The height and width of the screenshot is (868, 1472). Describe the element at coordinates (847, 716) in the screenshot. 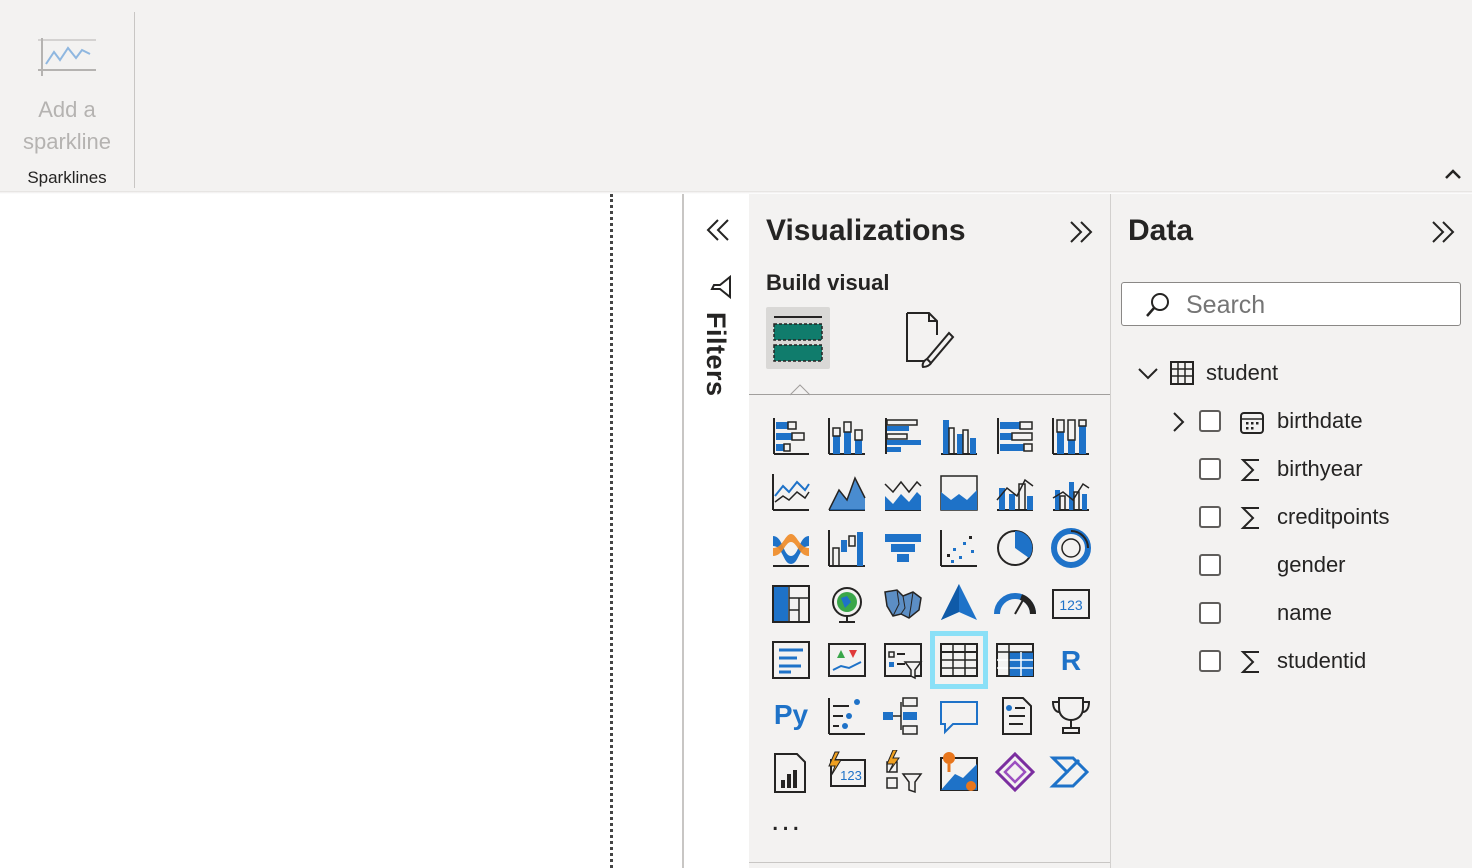

I see `key-influencers-icon` at that location.